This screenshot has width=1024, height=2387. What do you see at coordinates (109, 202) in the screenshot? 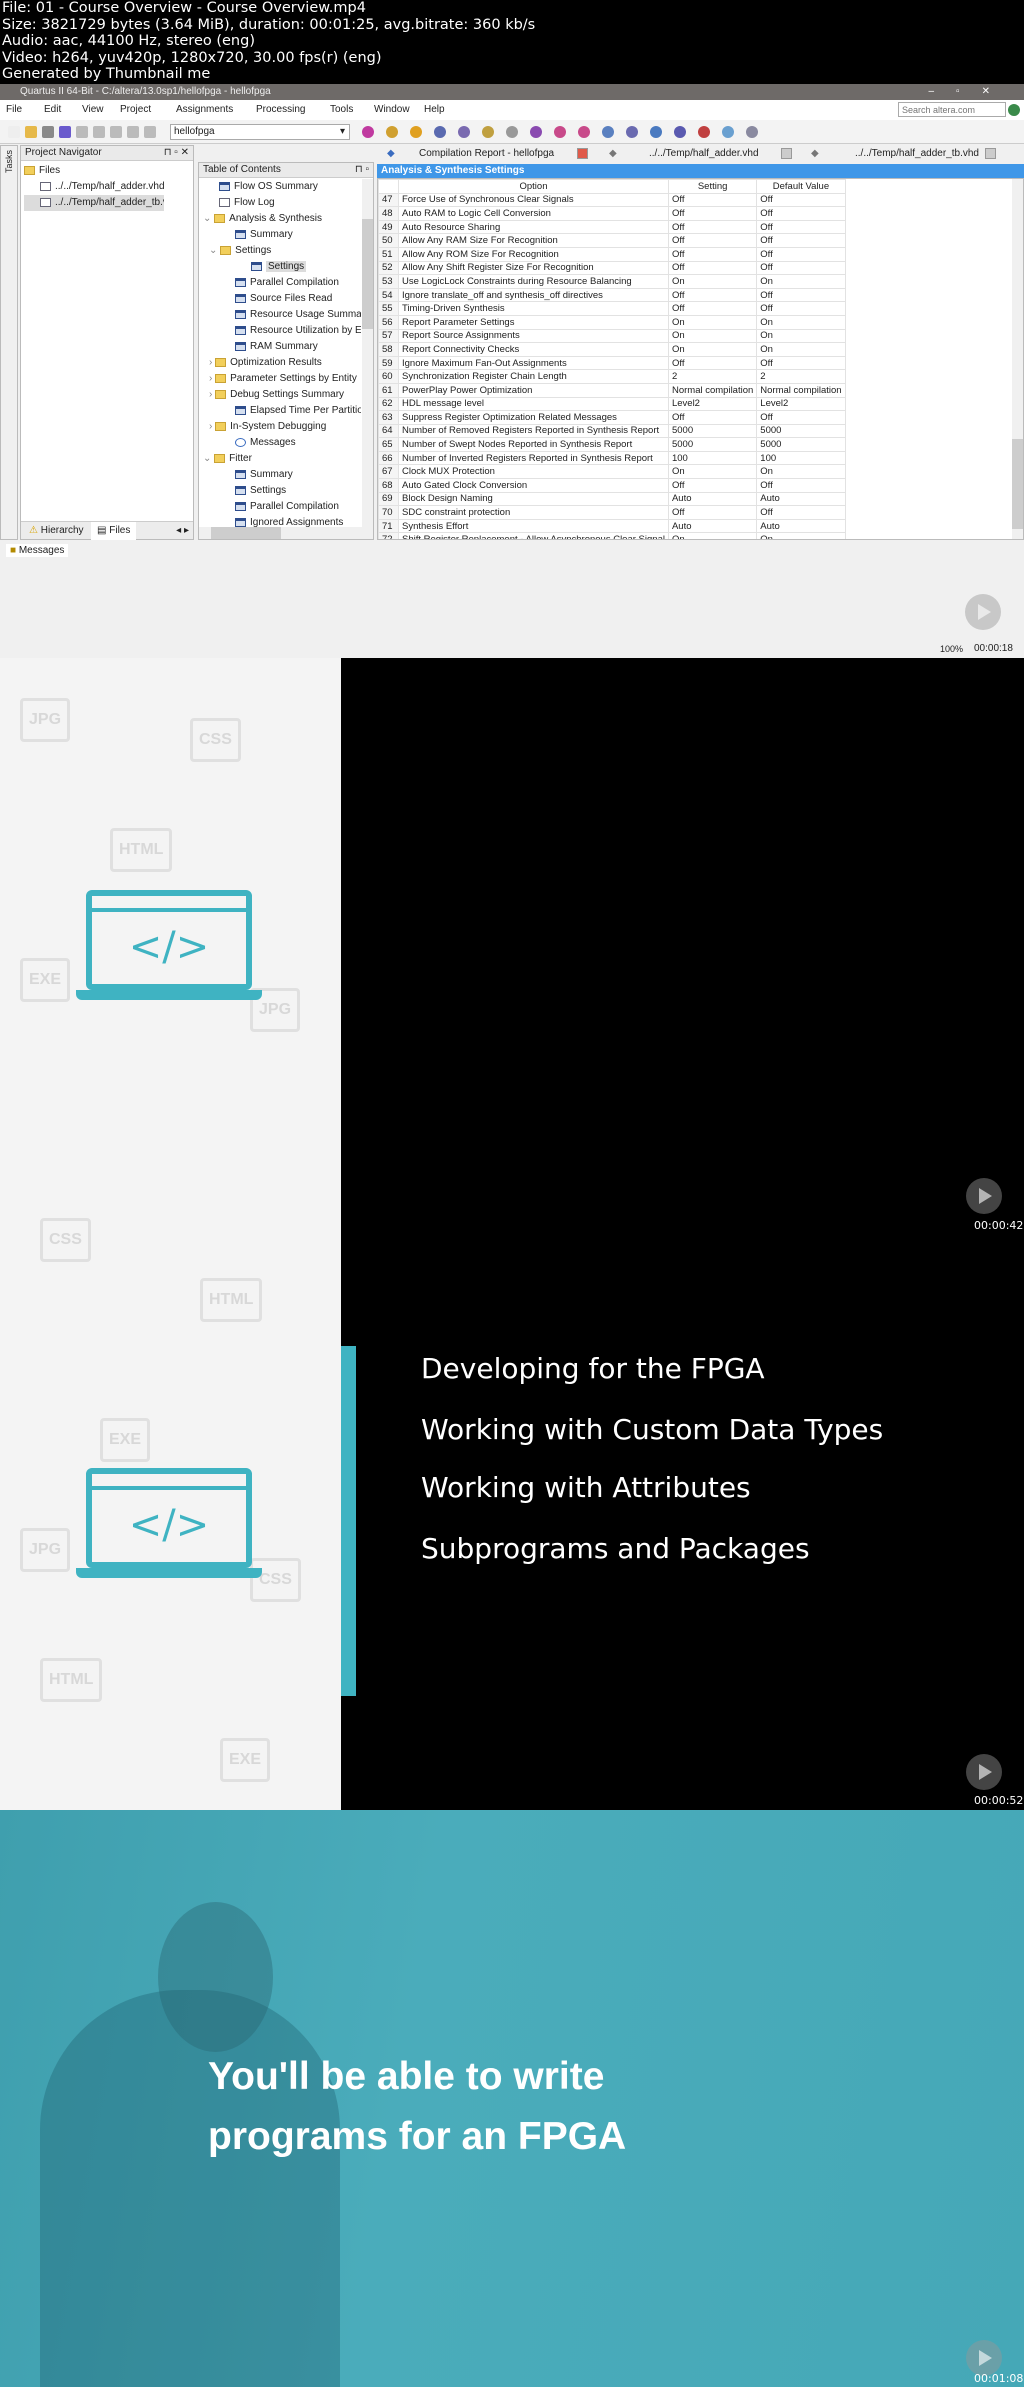
I see `file-item: ../../Temp/half_adder_tb.vhd` at bounding box center [109, 202].